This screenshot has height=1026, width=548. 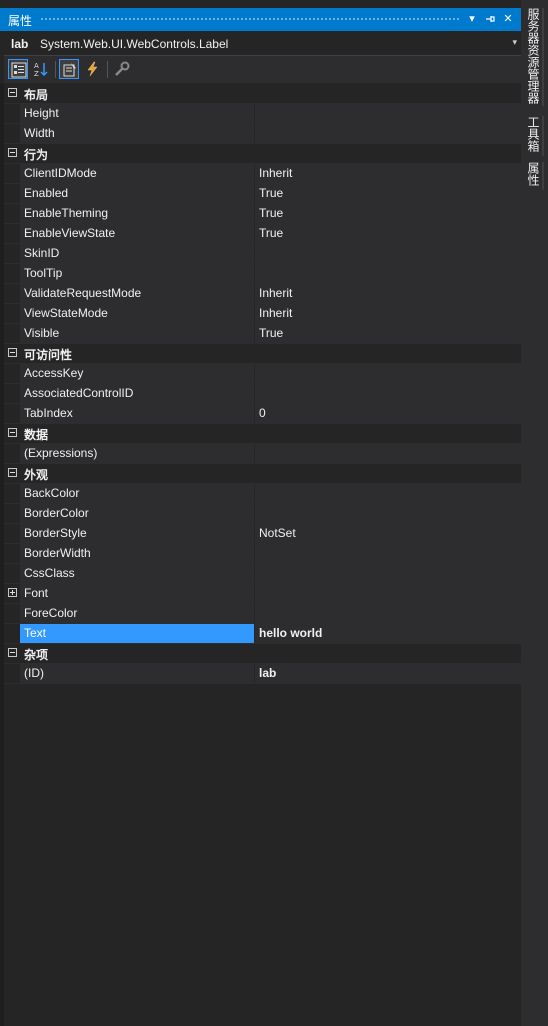 I want to click on property-row: ViewStateMode Inherit, so click(x=262, y=314).